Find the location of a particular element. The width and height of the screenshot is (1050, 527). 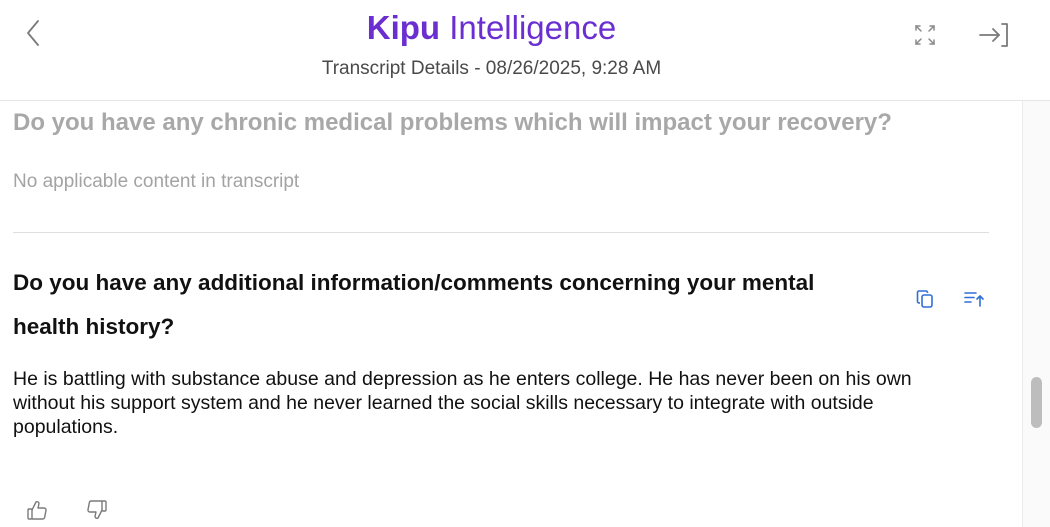

expand-icon is located at coordinates (925, 35).